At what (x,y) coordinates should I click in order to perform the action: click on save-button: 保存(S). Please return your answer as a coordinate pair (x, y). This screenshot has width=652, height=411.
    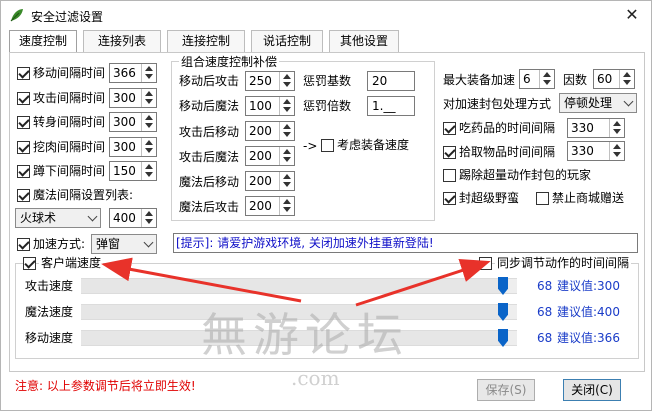
    Looking at the image, I should click on (506, 390).